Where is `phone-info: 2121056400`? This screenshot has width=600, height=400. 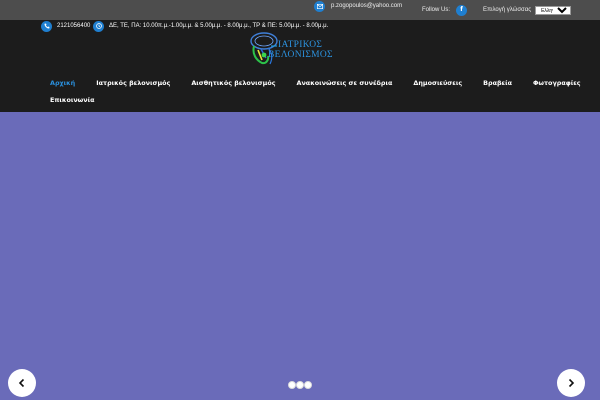
phone-info: 2121056400 is located at coordinates (65, 26).